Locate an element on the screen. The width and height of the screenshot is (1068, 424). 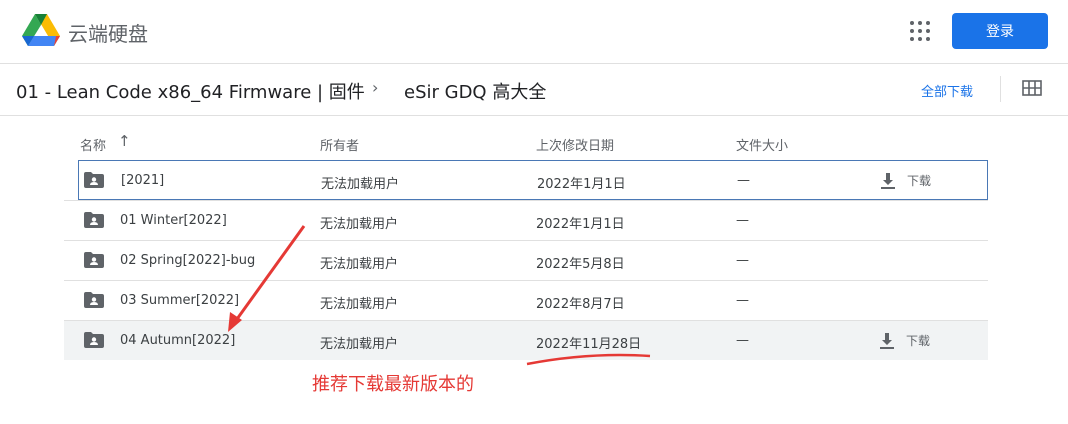
annotation-overlay is located at coordinates (439, 295).